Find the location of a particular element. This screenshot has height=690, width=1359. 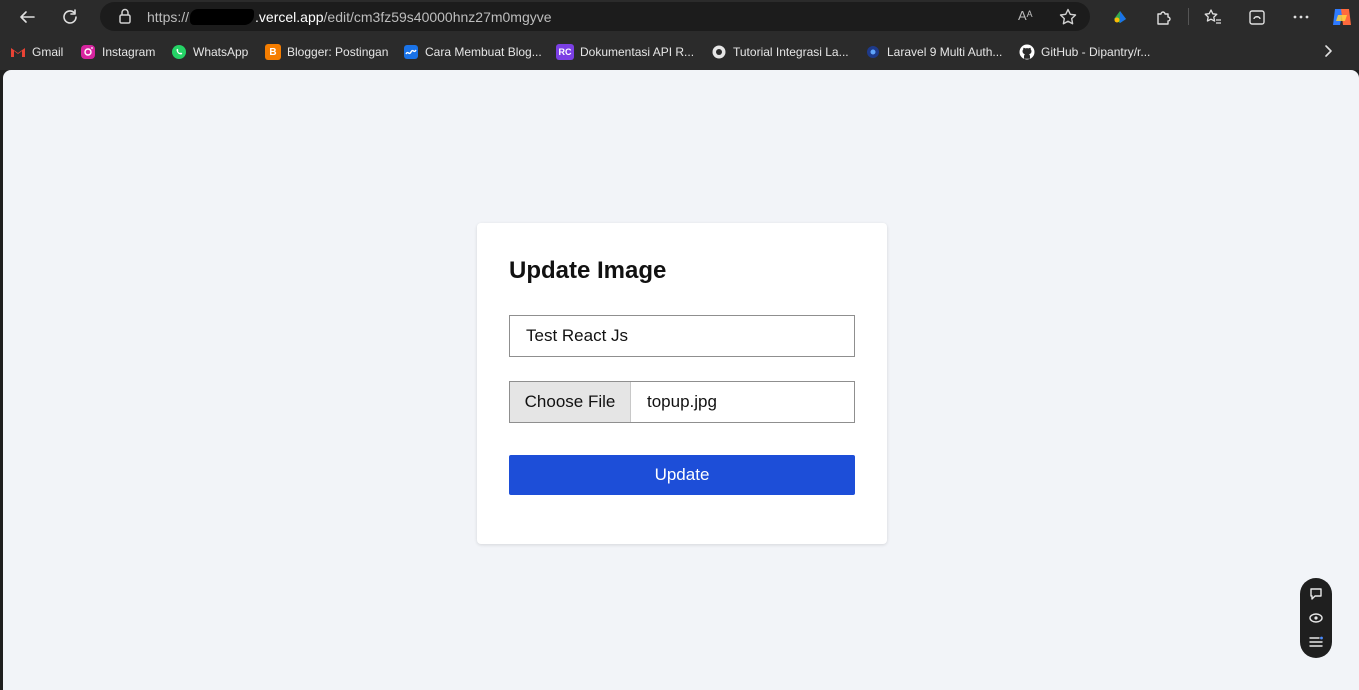

url-host: .vercel.app is located at coordinates (289, 17).